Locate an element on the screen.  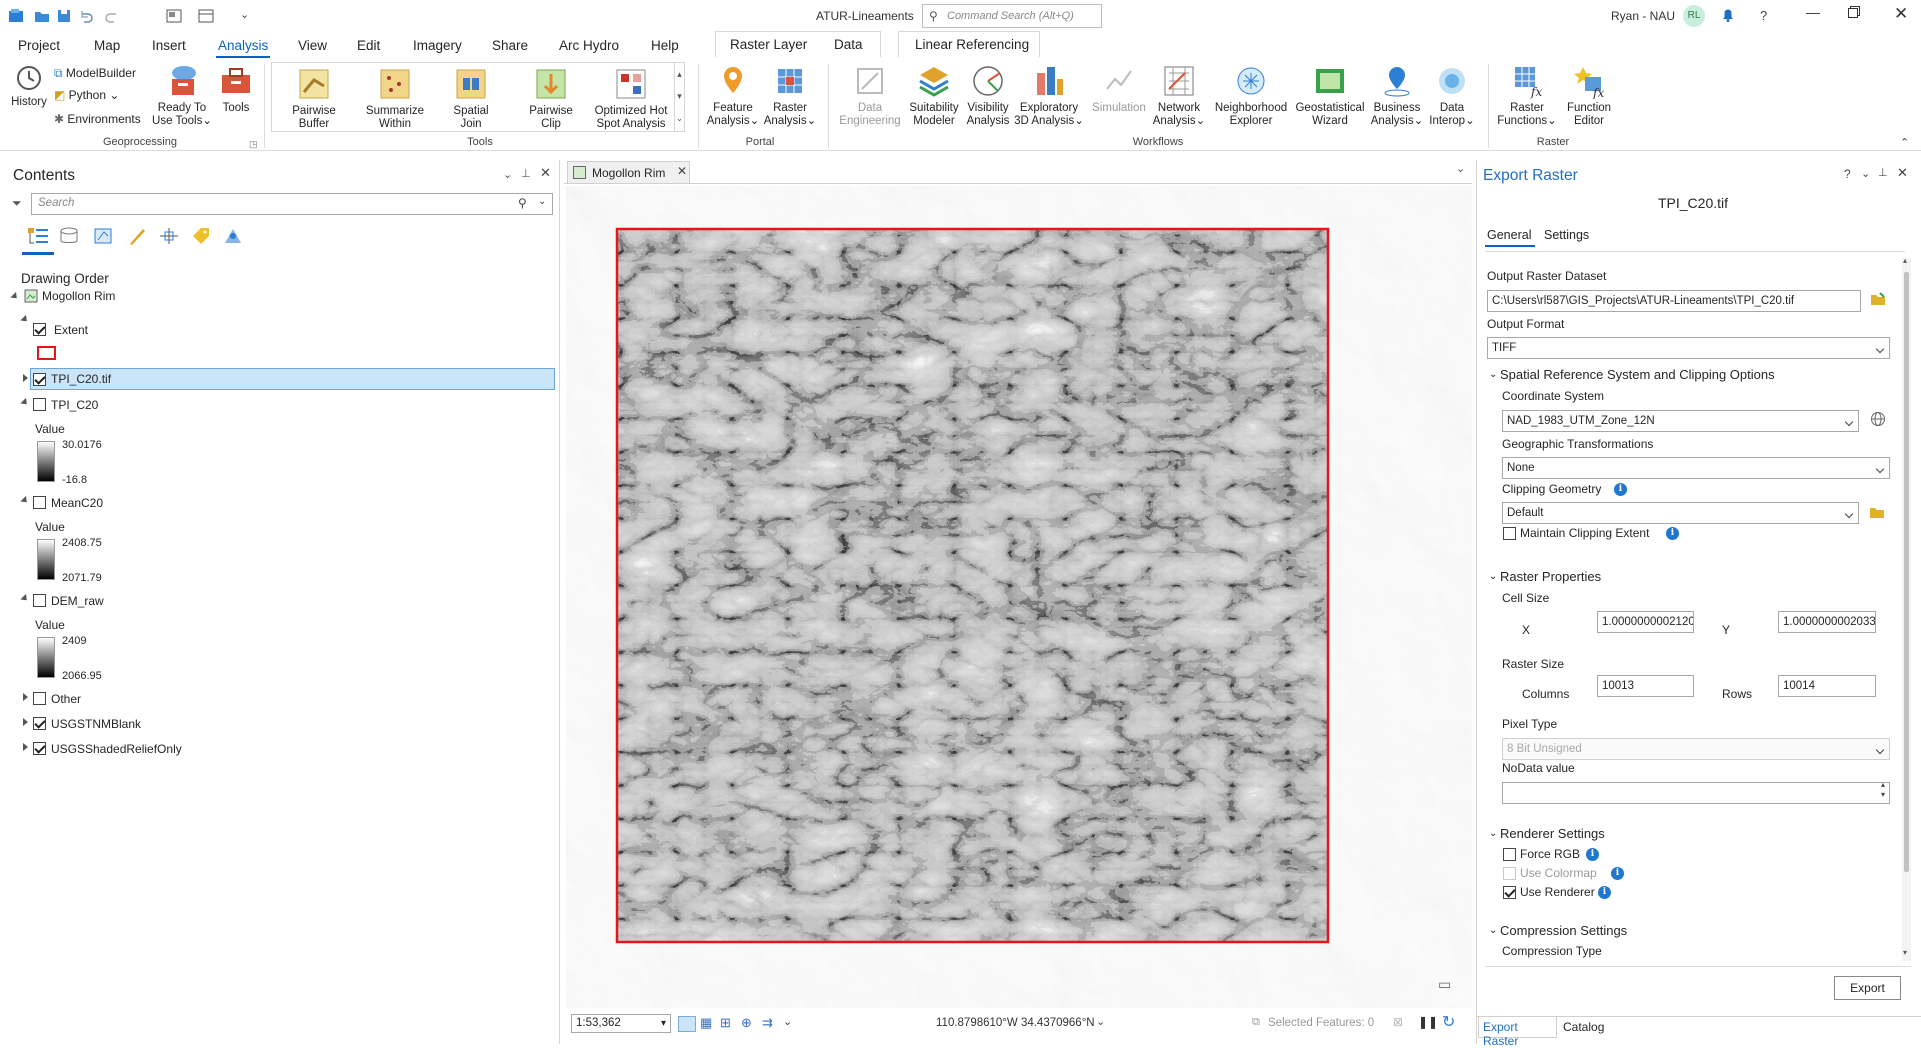
snapping-icon: ⊞ is located at coordinates (725, 1023).